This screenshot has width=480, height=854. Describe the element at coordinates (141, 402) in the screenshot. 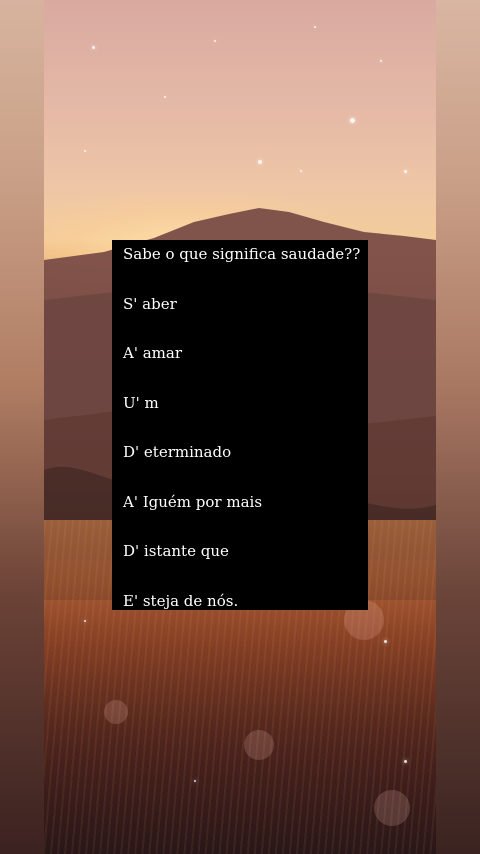

I see `quote-line: U' m` at that location.